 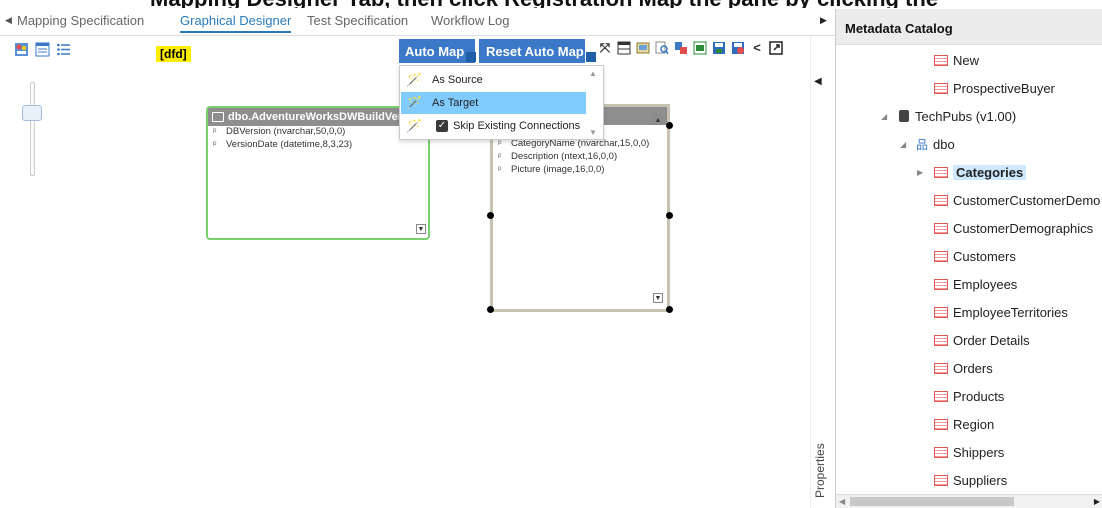 What do you see at coordinates (470, 20) in the screenshot?
I see `tab-workflow-log: Workflow Log` at bounding box center [470, 20].